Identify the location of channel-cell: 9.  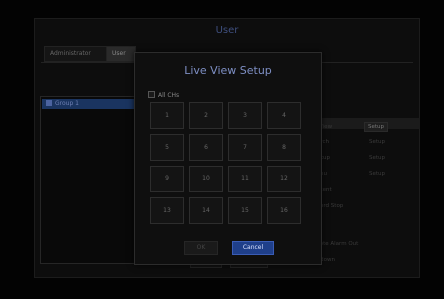
(167, 179).